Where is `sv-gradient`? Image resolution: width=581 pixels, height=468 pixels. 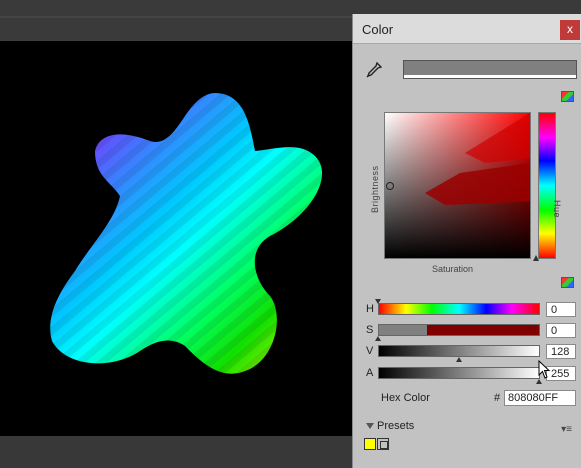
sv-gradient is located at coordinates (457, 185).